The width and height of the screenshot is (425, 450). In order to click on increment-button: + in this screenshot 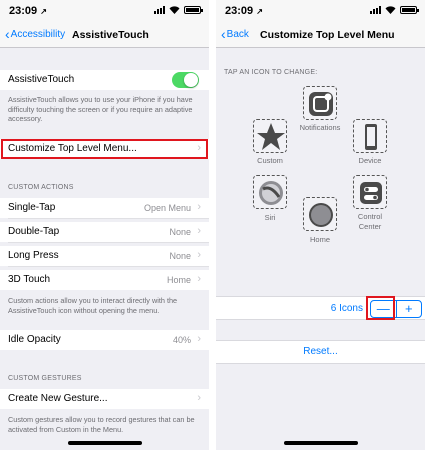, I will do `click(408, 309)`.